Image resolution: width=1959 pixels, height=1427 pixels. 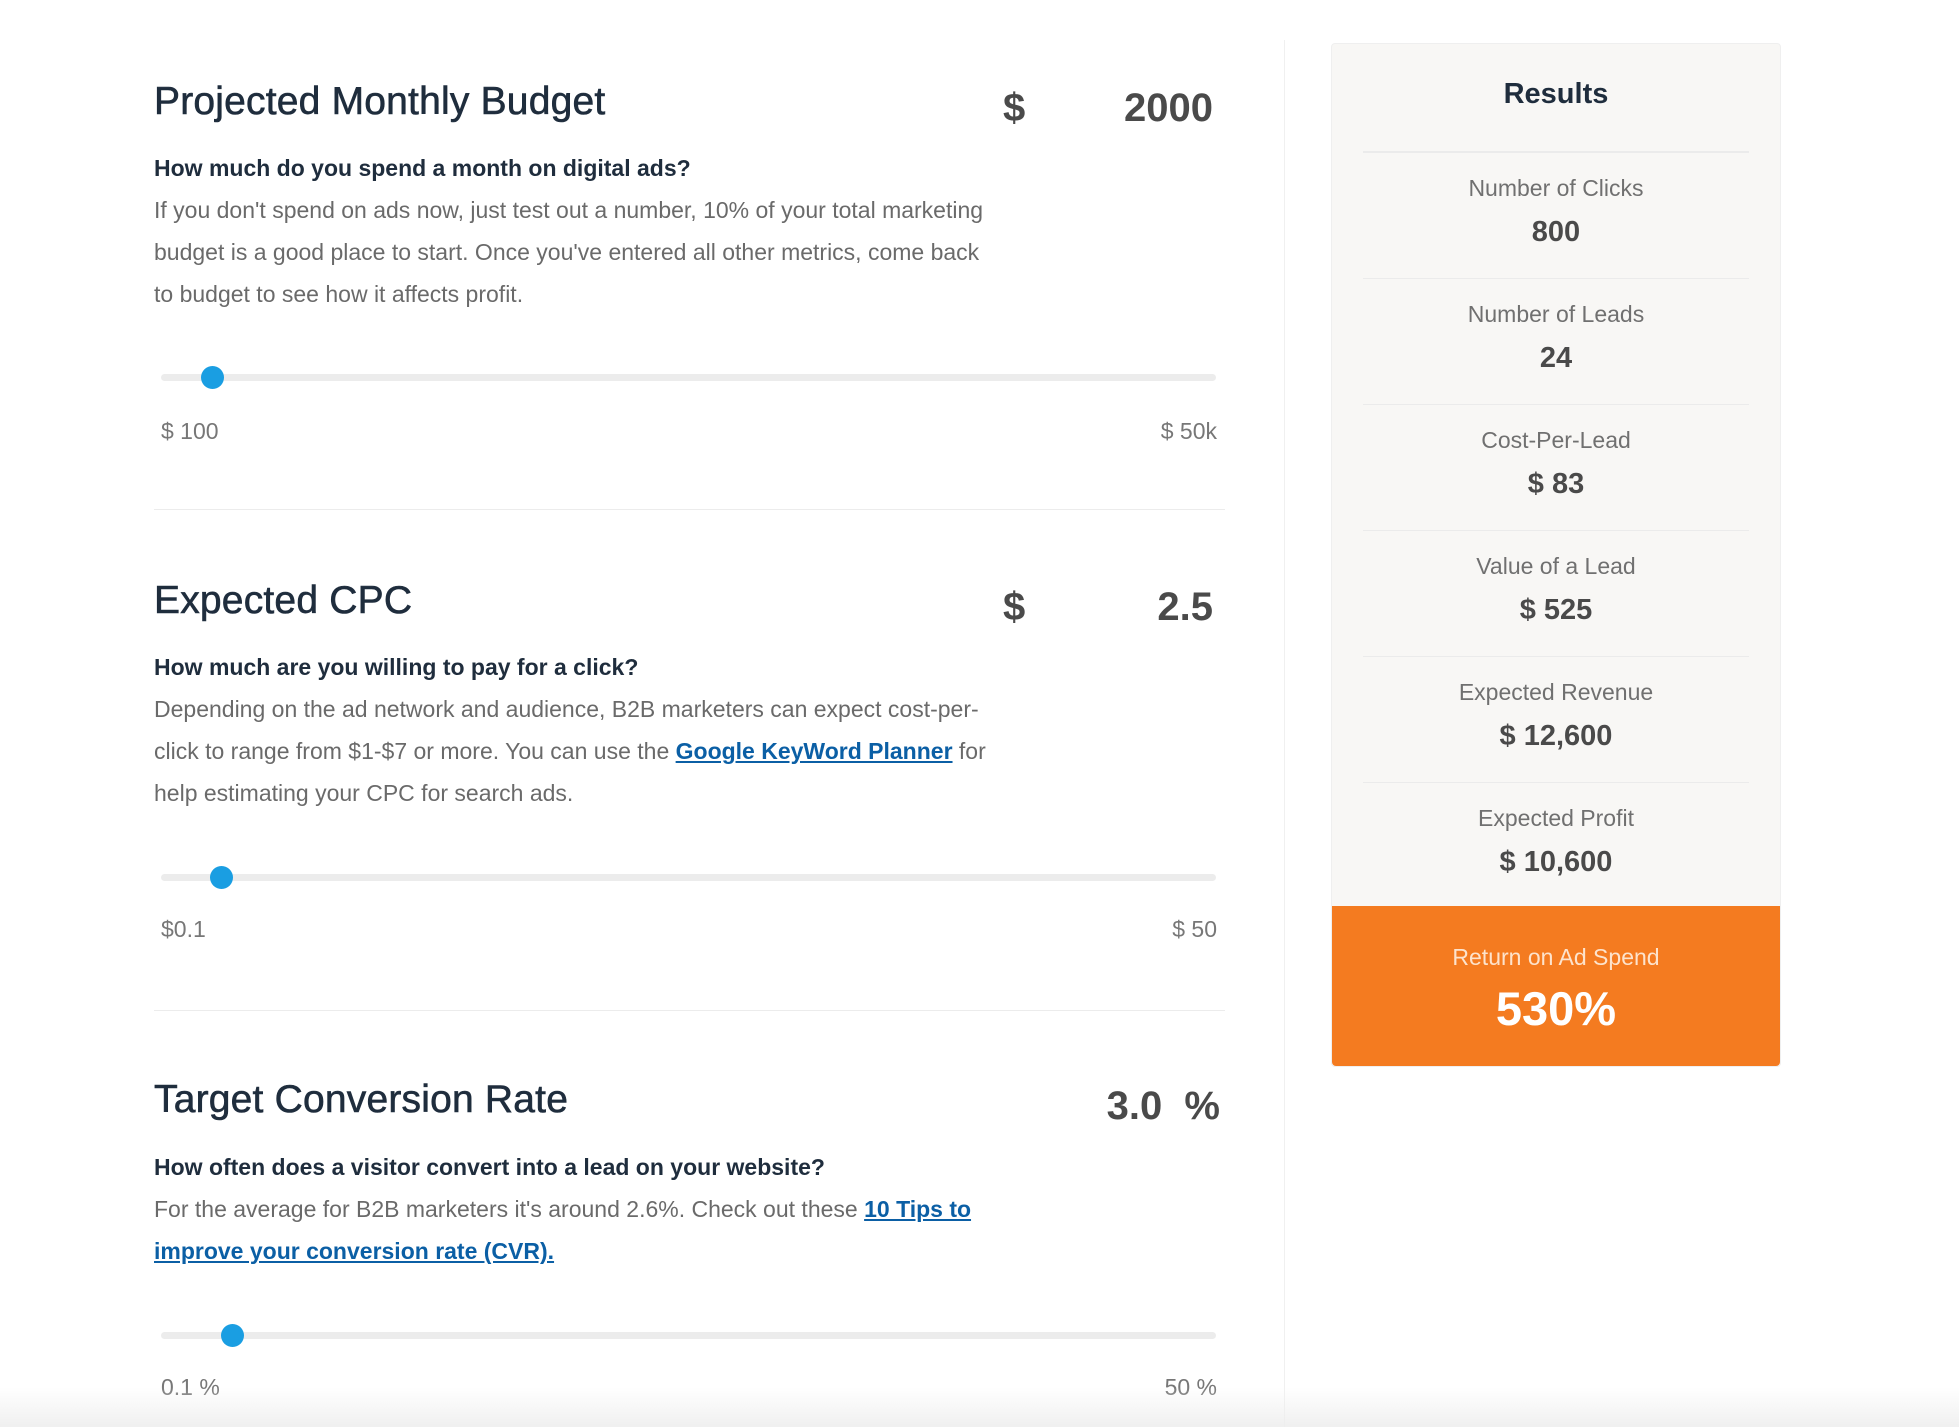 What do you see at coordinates (814, 751) in the screenshot?
I see `keyword-planner-link: Google KeyWord Planner` at bounding box center [814, 751].